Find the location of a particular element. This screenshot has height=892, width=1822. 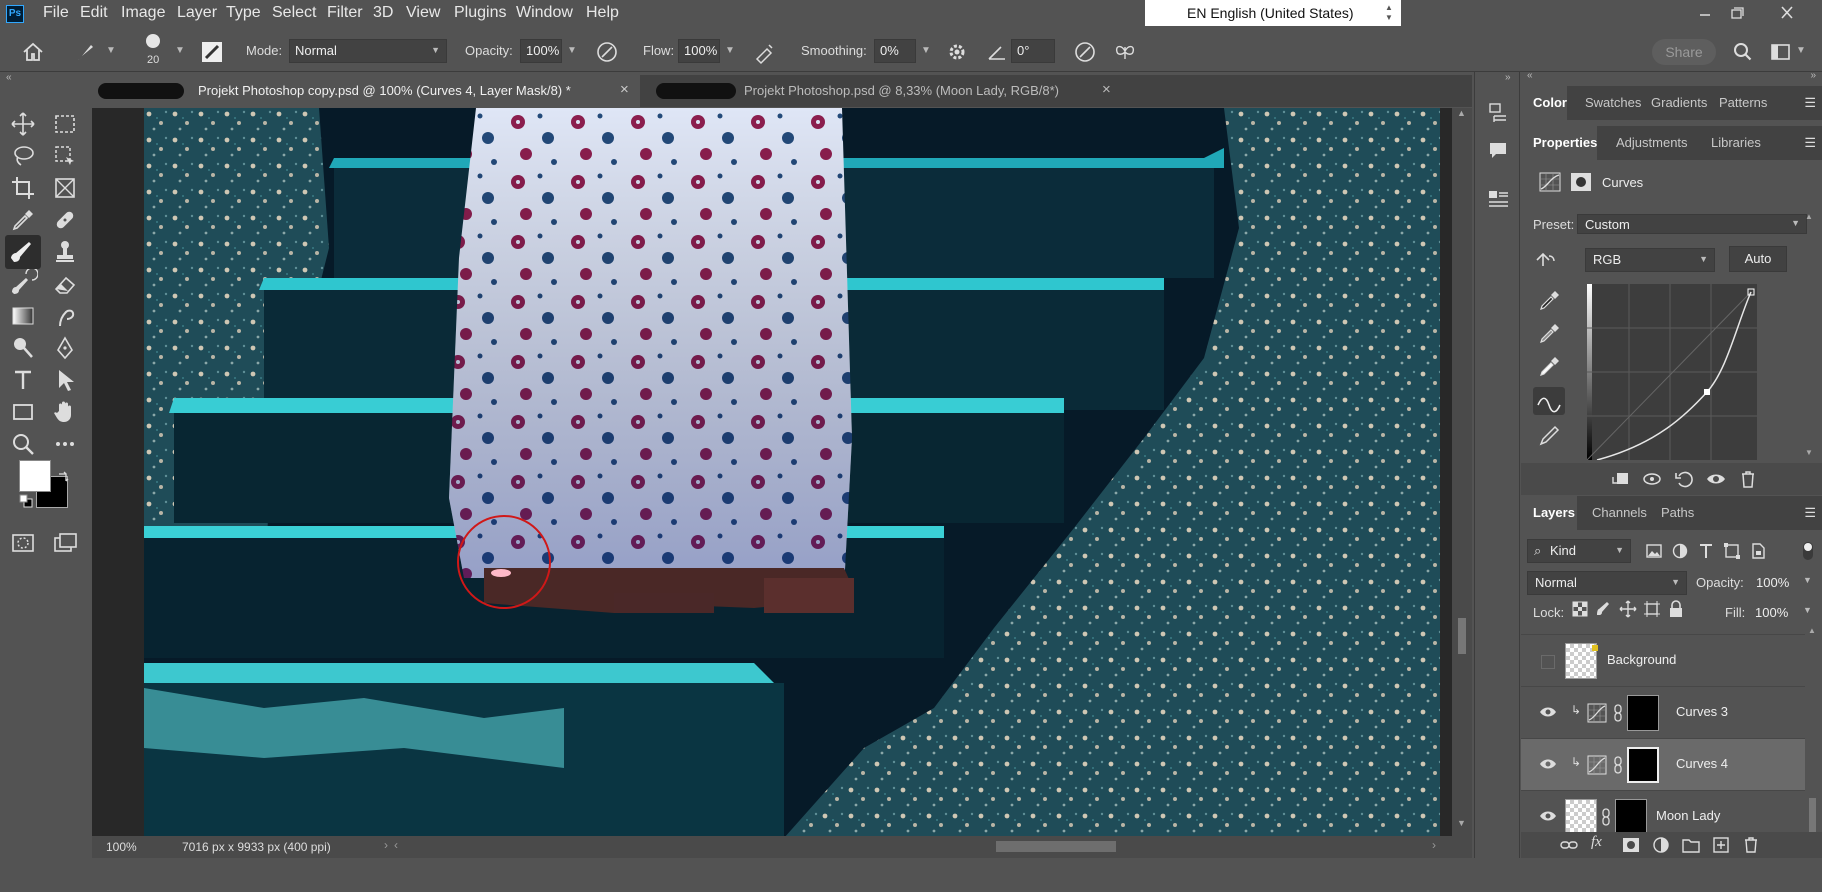

tab-gradients: Gradients is located at coordinates (1679, 102).